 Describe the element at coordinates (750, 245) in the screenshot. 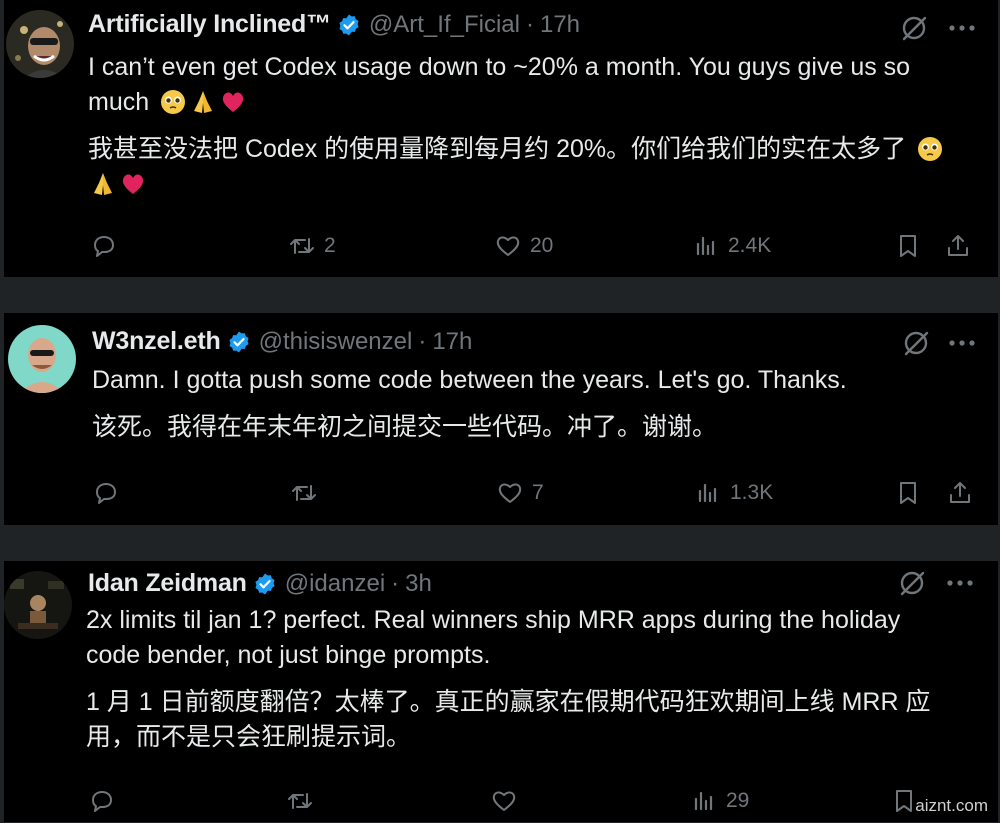

I see `views-count: 2.4K` at that location.